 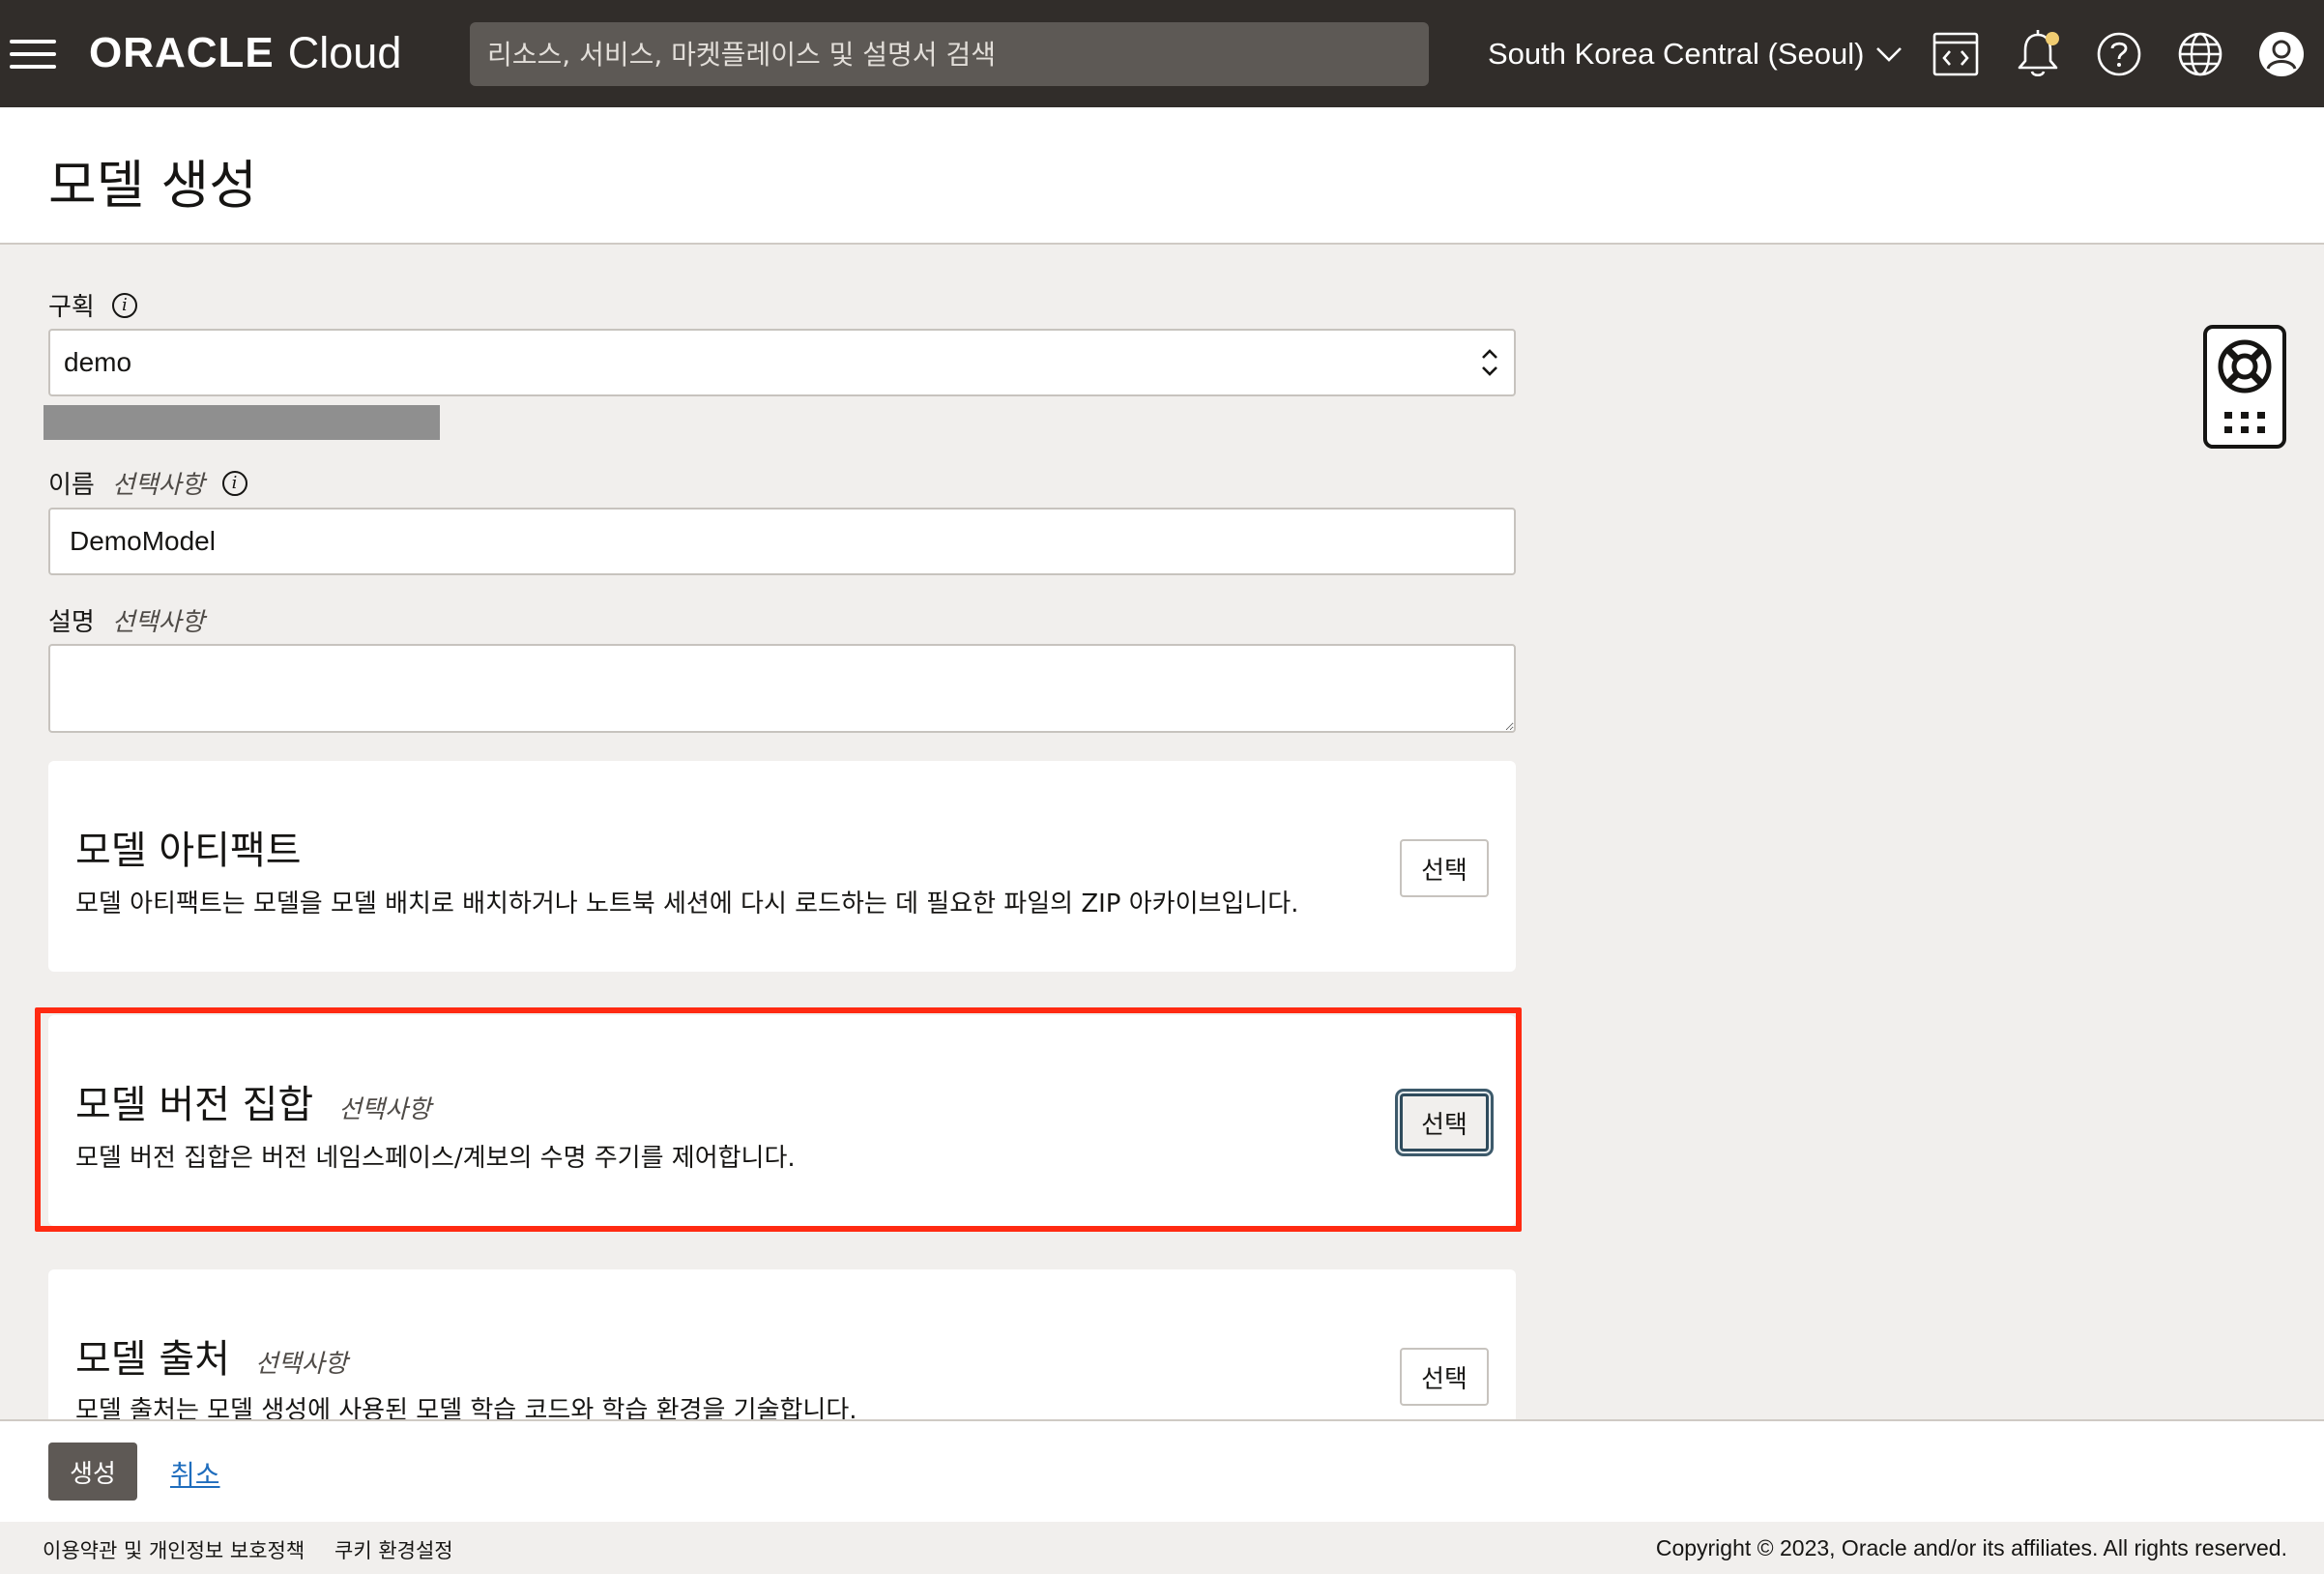 What do you see at coordinates (71, 307) in the screenshot?
I see `compartment-label-text: 구획` at bounding box center [71, 307].